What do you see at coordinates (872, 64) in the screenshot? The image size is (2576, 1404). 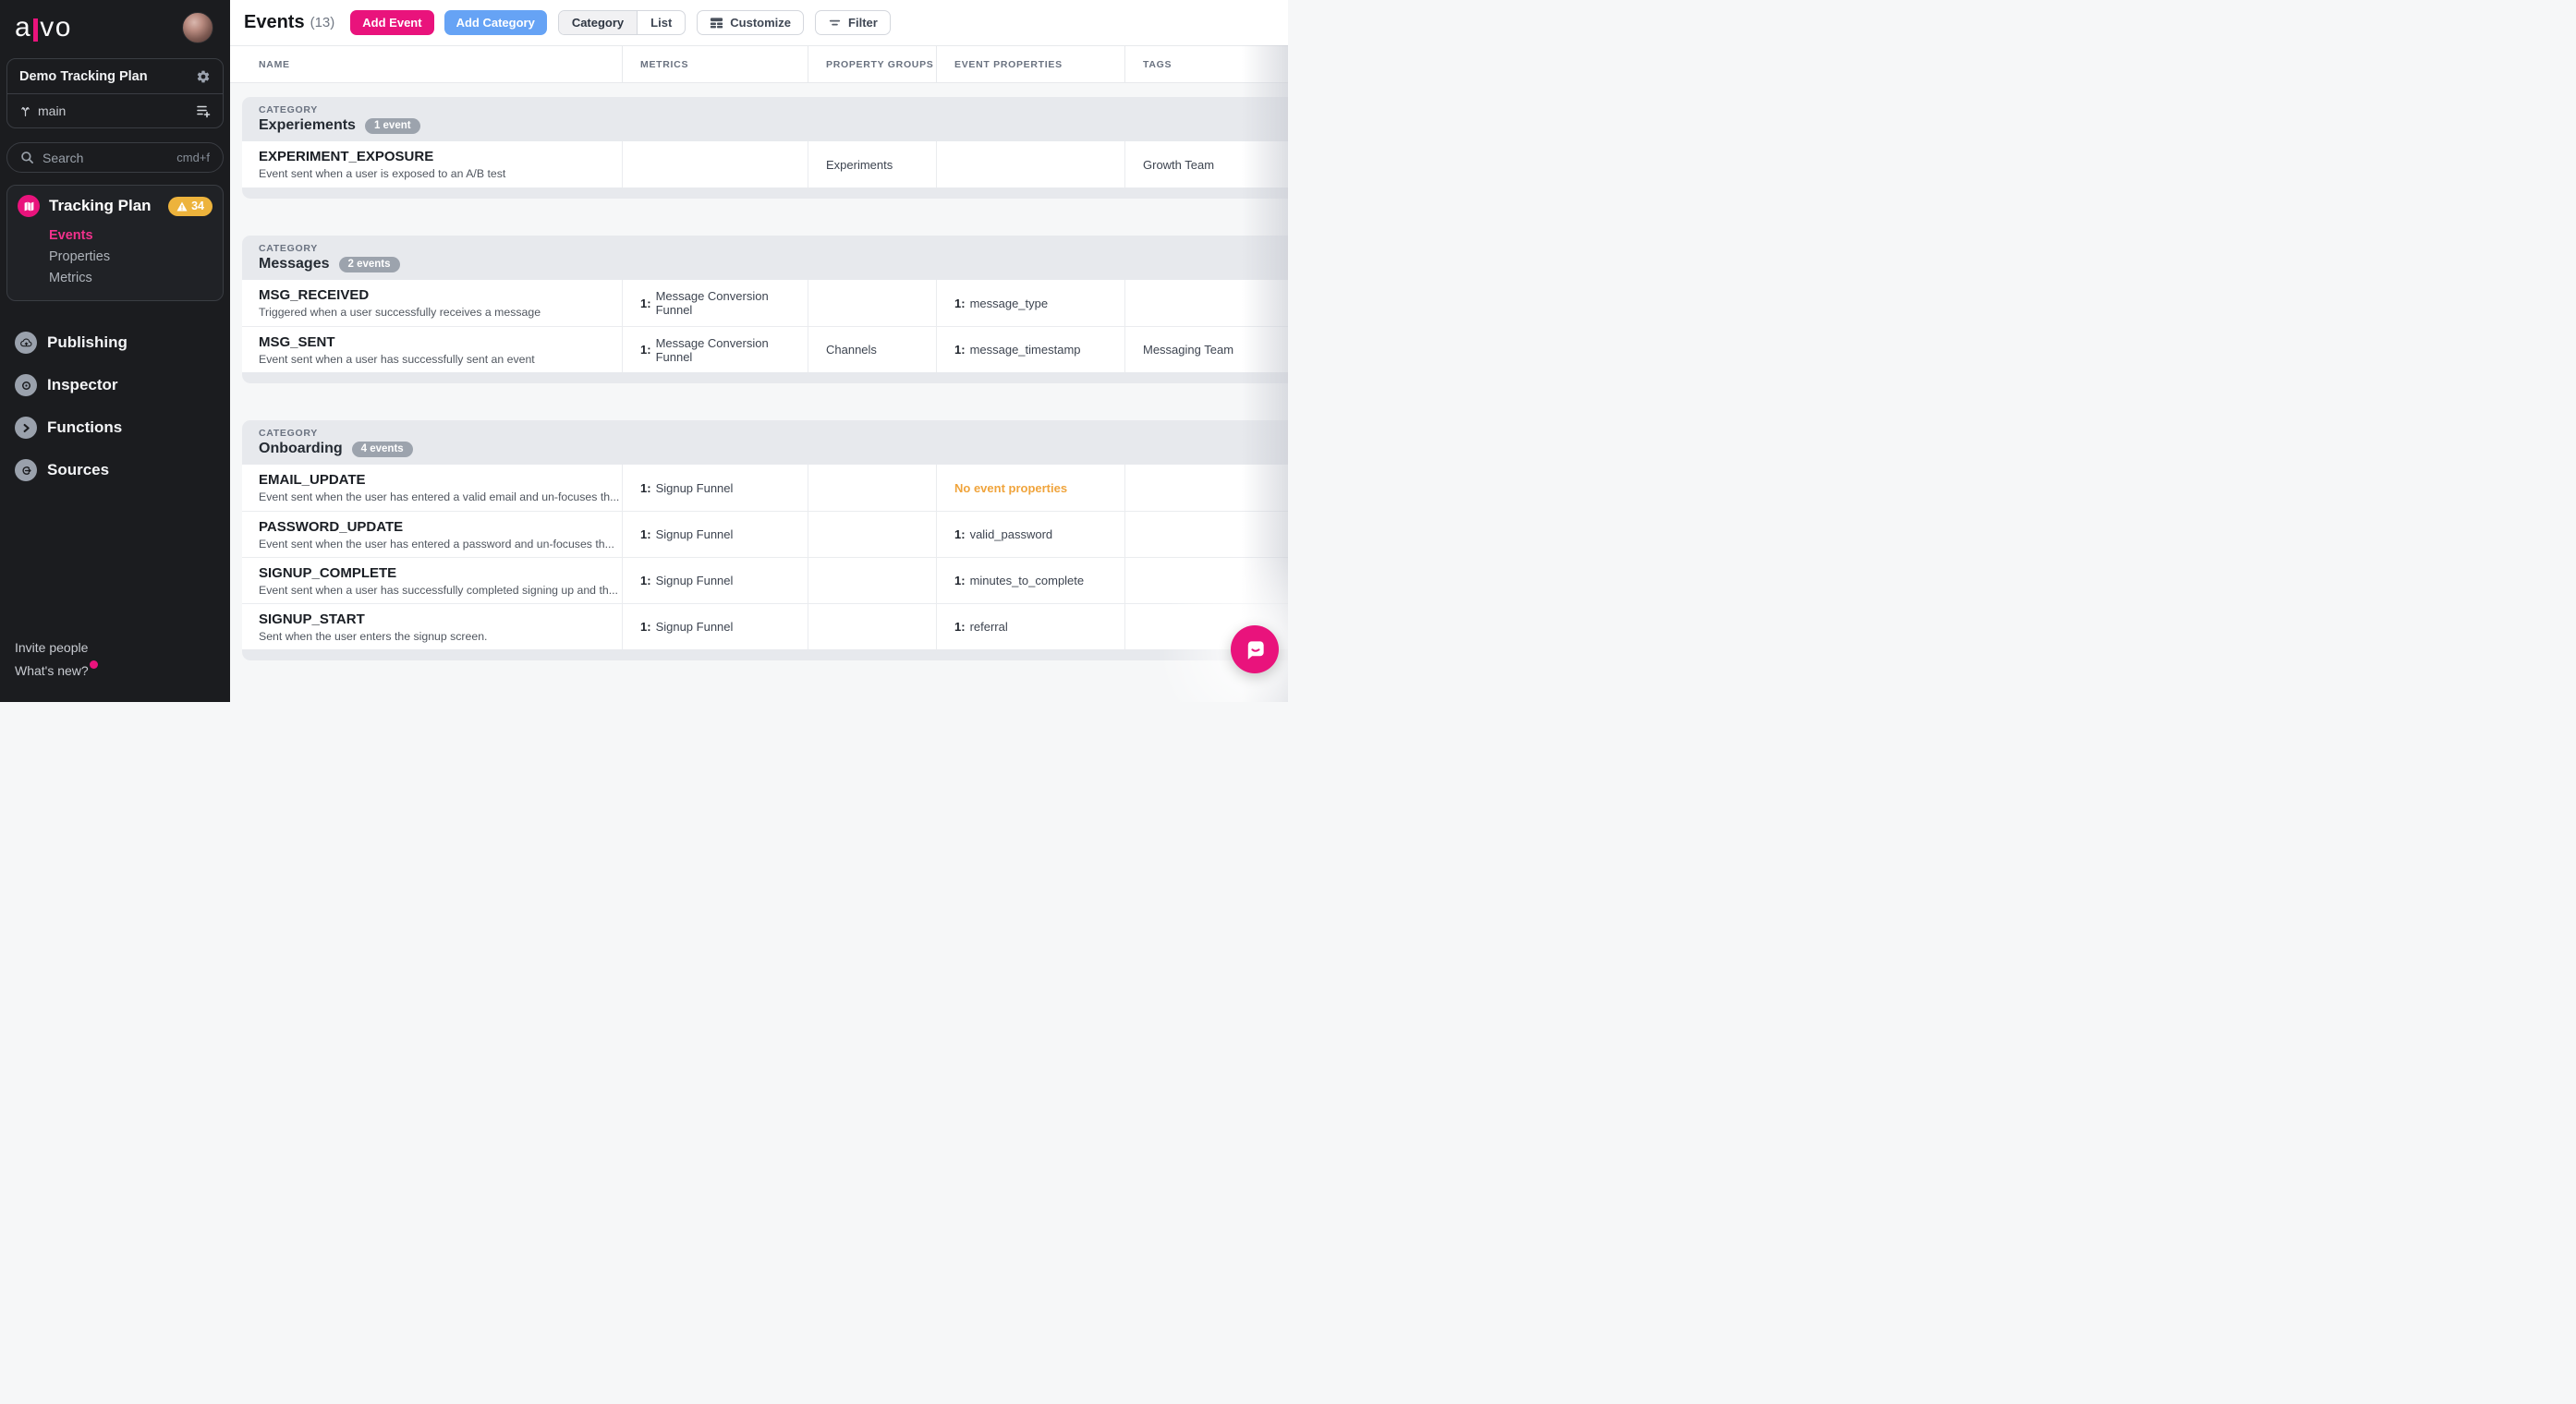 I see `column-header-property-groups: Property Groups` at bounding box center [872, 64].